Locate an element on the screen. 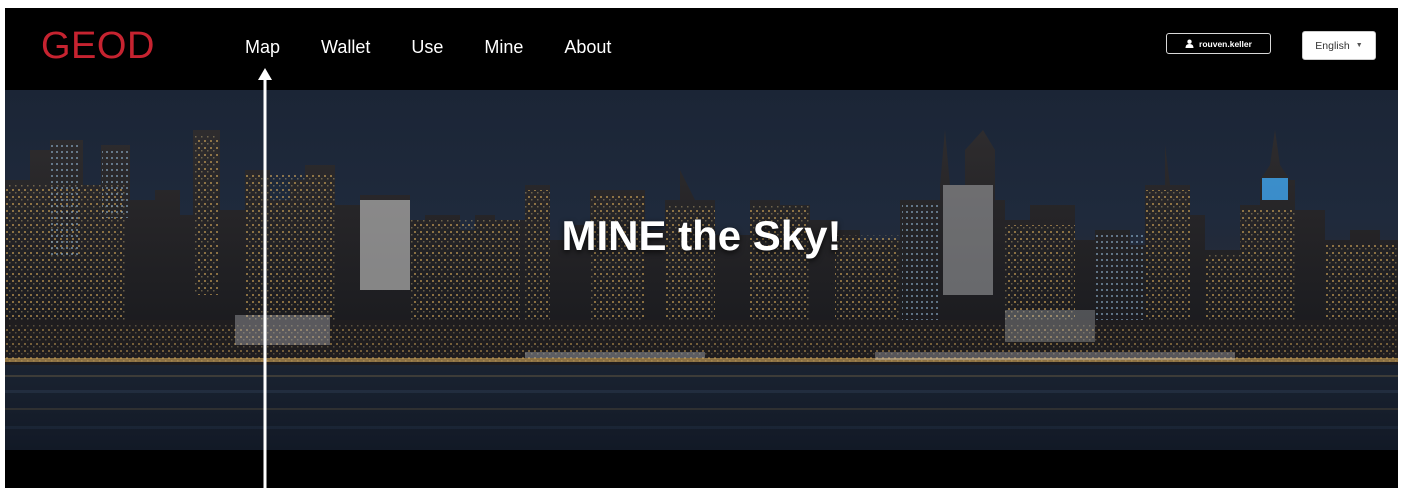  nav-link-mine: Mine is located at coordinates (503, 47).